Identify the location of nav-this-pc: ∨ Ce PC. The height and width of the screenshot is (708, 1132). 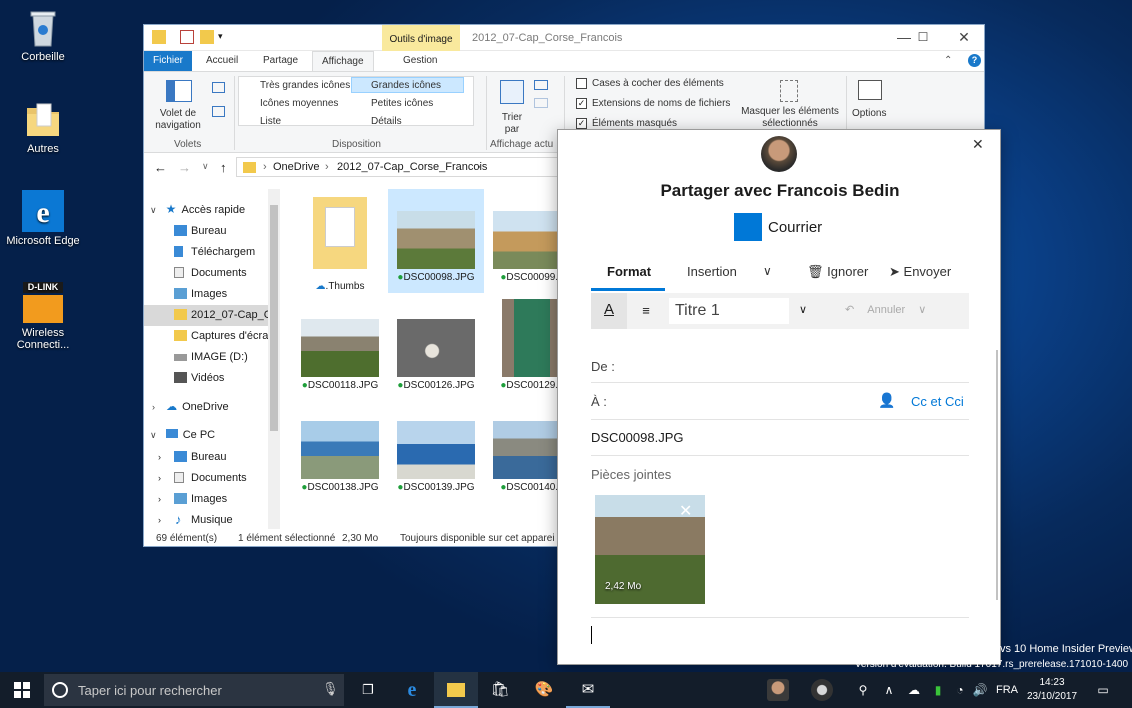
(182, 435).